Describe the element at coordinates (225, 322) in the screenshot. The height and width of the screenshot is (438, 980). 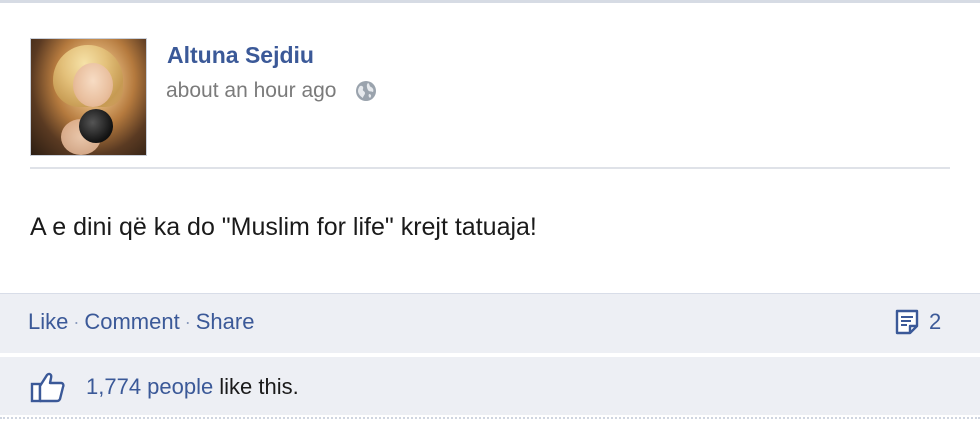
I see `share-link: Share` at that location.